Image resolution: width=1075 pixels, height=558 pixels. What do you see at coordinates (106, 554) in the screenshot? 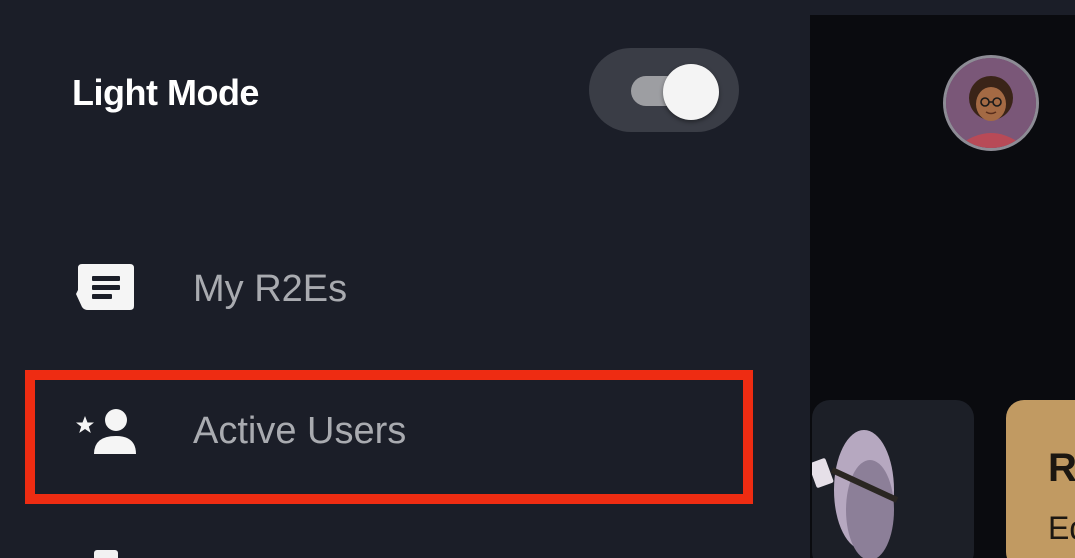
I see `drawer-item-partial-icon` at bounding box center [106, 554].